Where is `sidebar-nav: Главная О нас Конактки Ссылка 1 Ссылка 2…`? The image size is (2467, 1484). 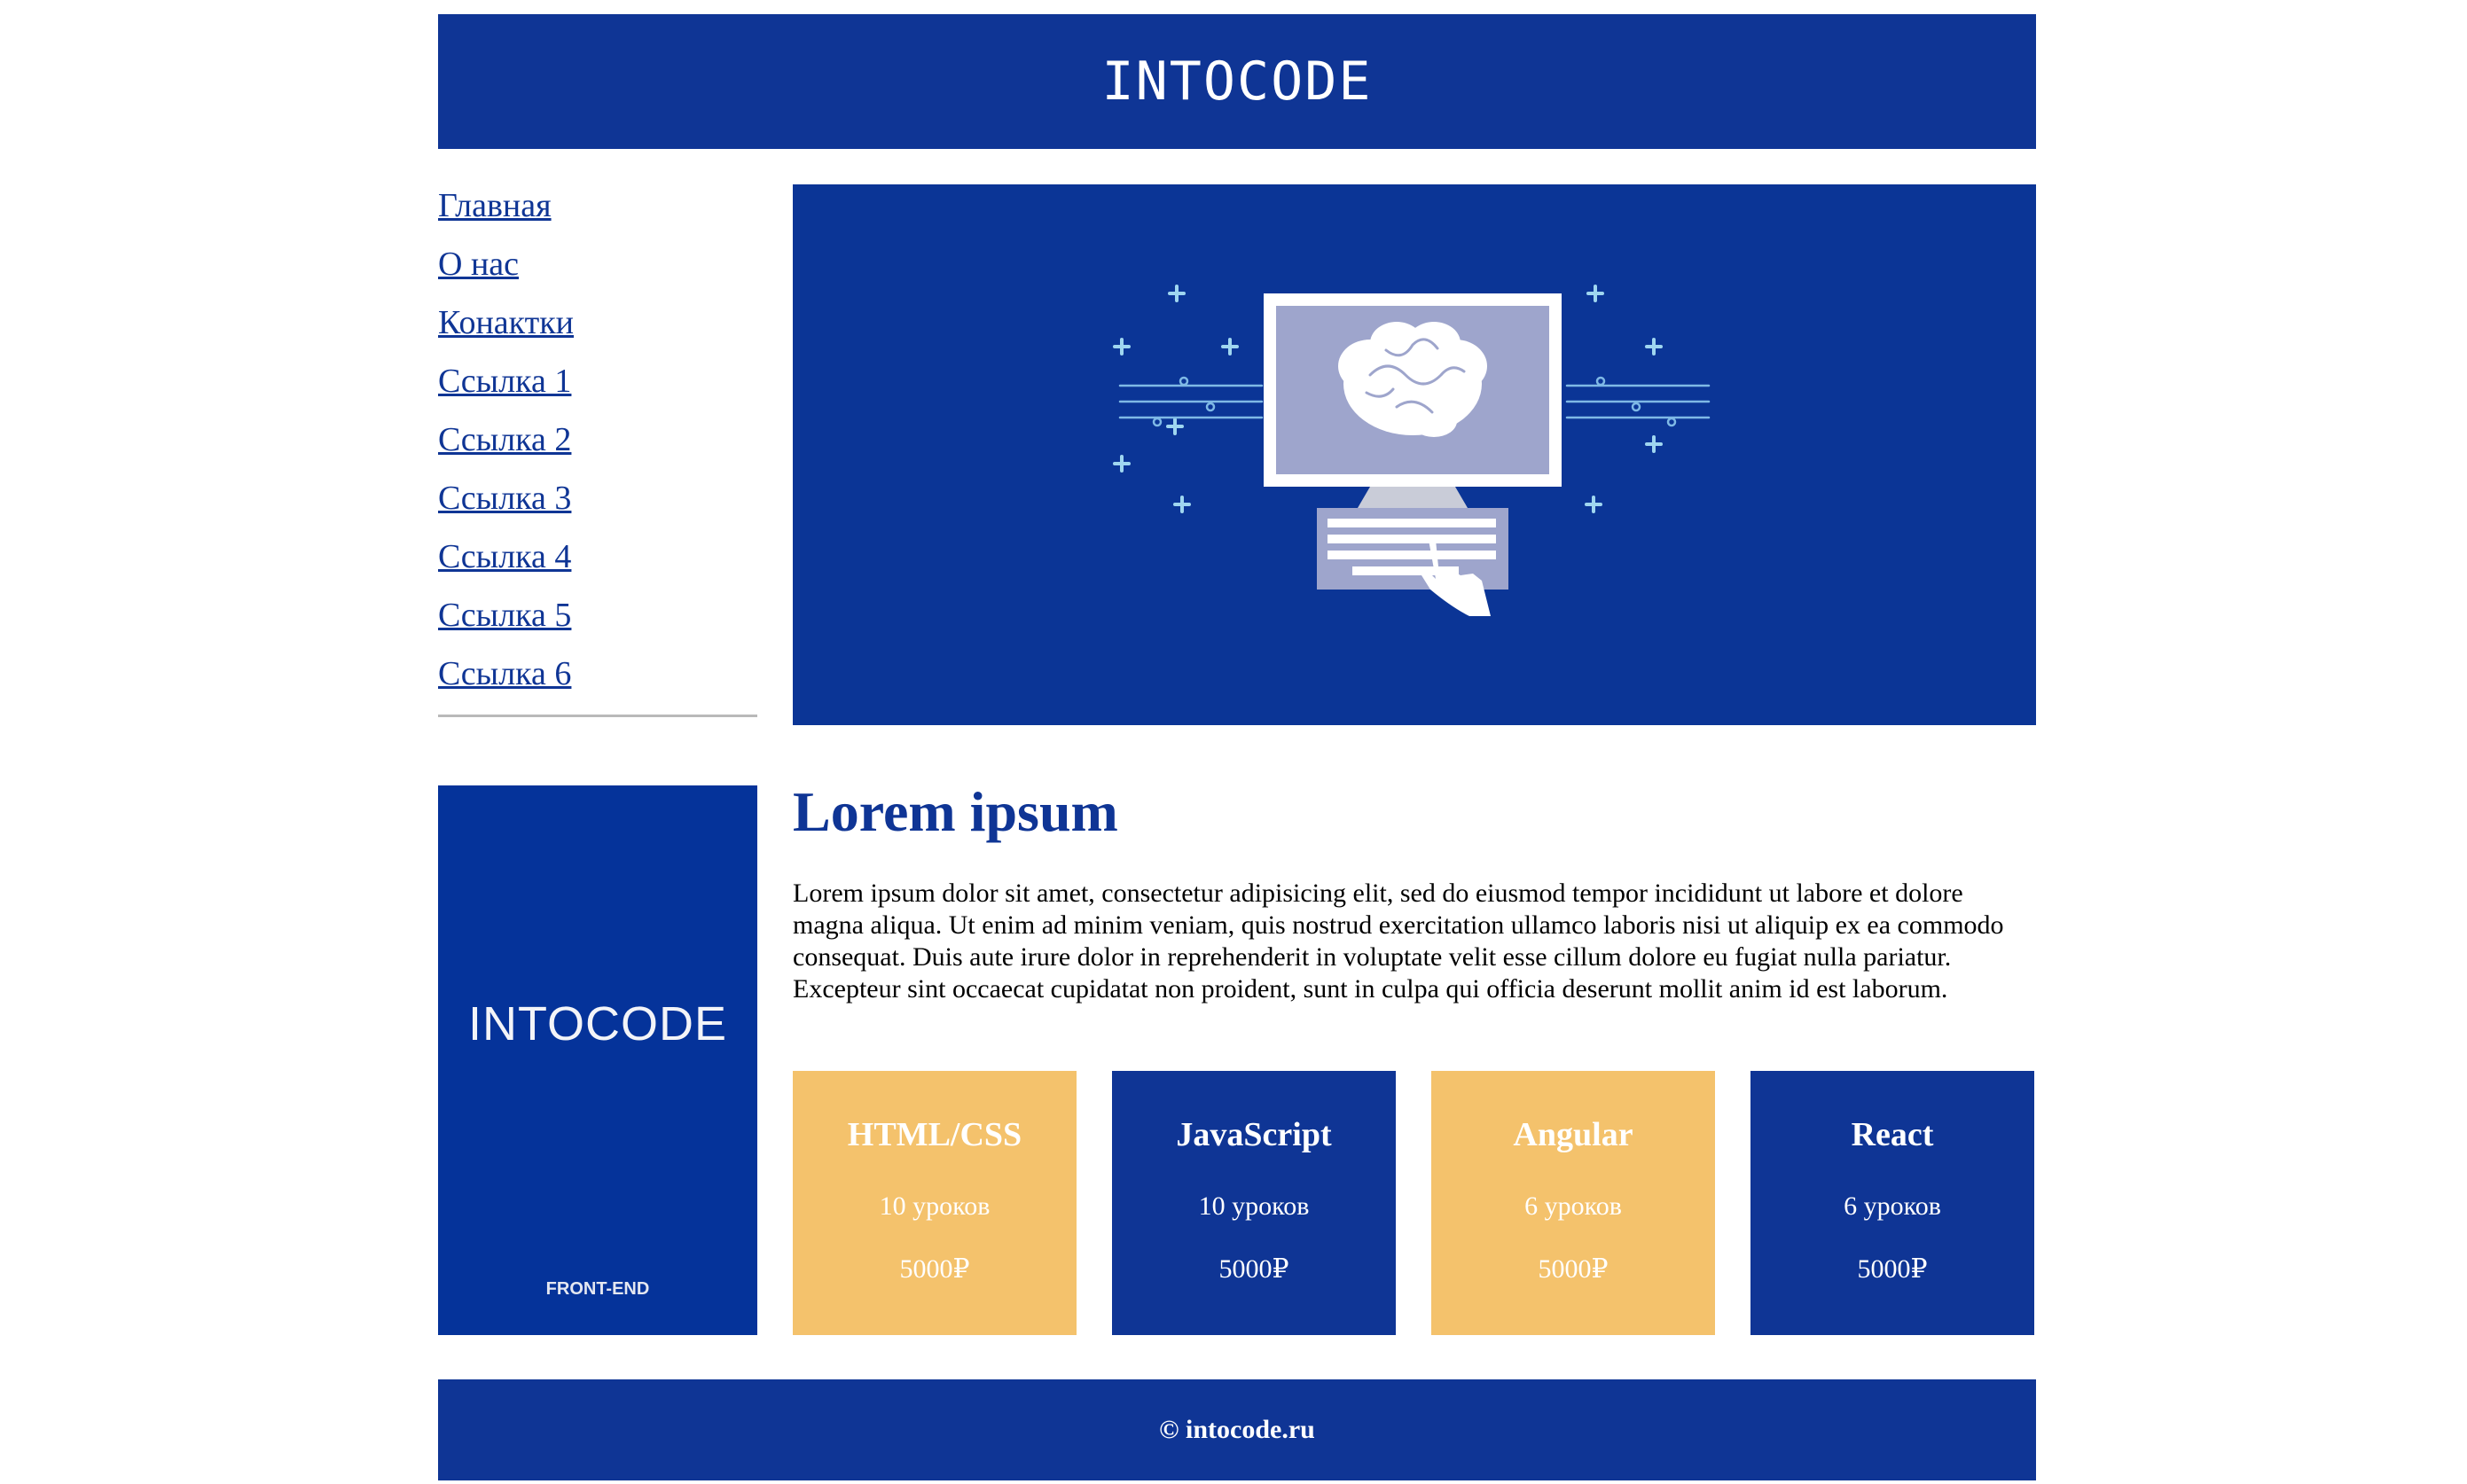 sidebar-nav: Главная О нас Конактки Ссылка 1 Ссылка 2… is located at coordinates (597, 449).